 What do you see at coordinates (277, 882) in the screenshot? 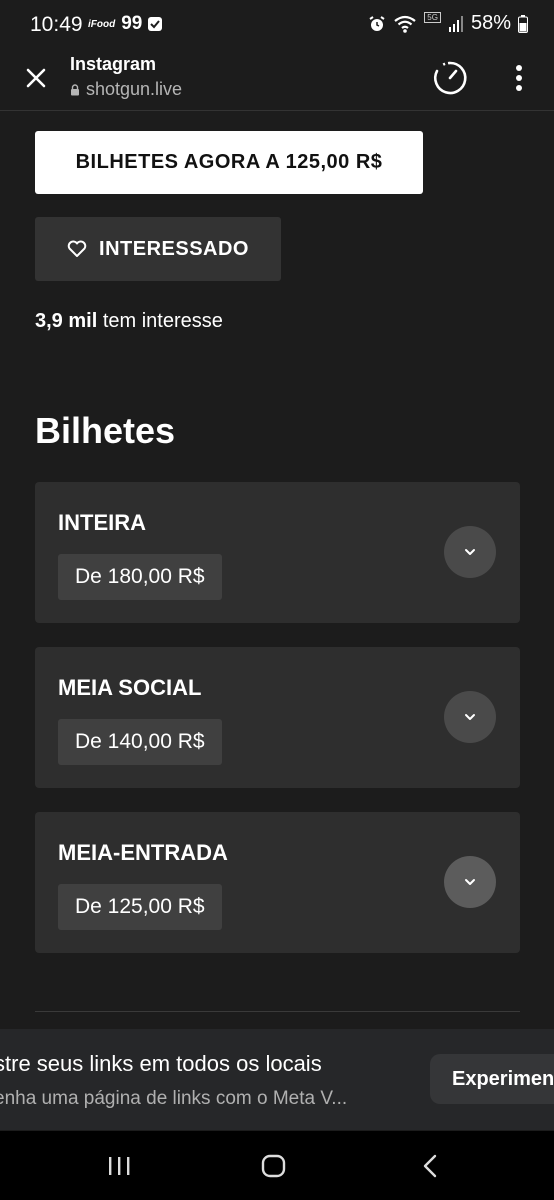
I see `ticket-card-meia-entrada: MEIA-ENTRADA De 125,00 R$` at bounding box center [277, 882].